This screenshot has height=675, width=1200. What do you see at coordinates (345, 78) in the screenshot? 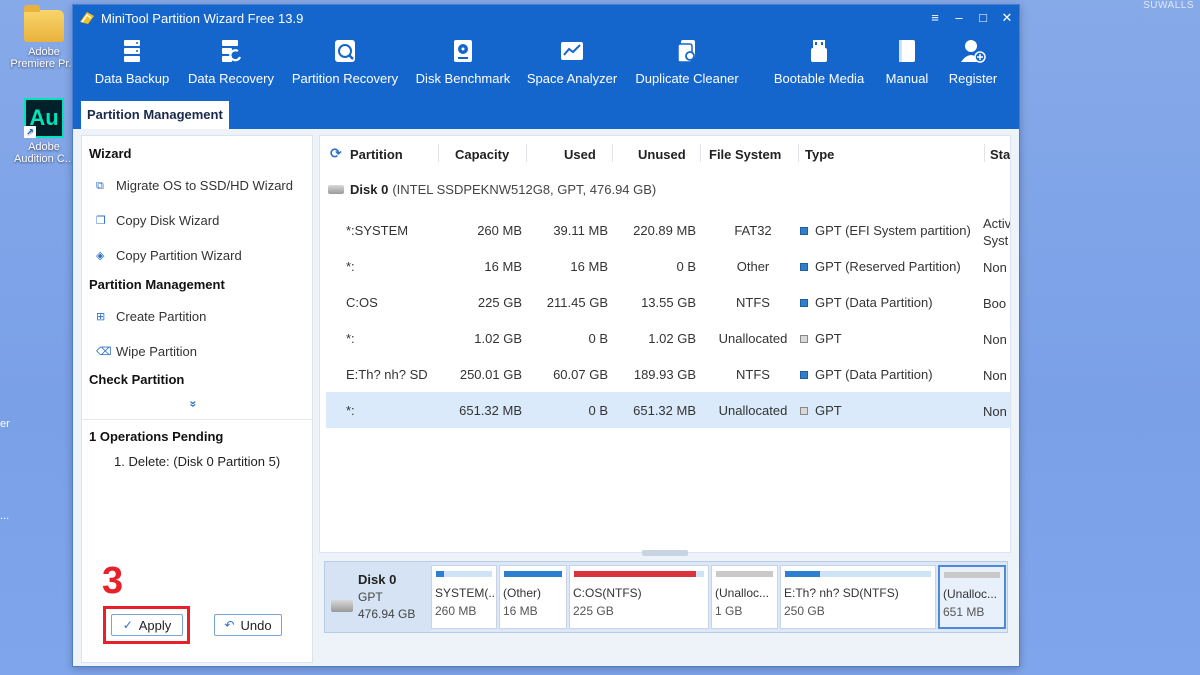
I see `toolbar-label: Partition Recovery` at bounding box center [345, 78].